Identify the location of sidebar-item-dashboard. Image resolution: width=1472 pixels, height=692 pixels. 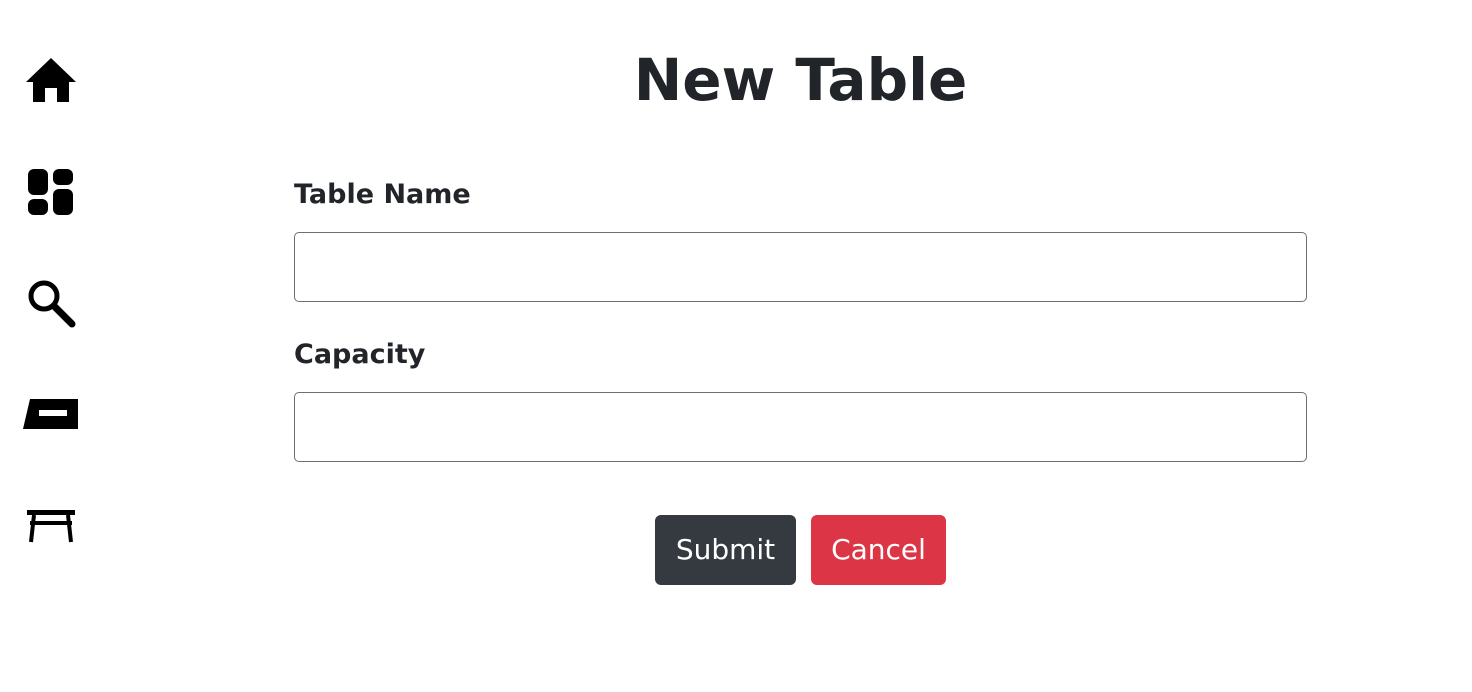
(51, 192).